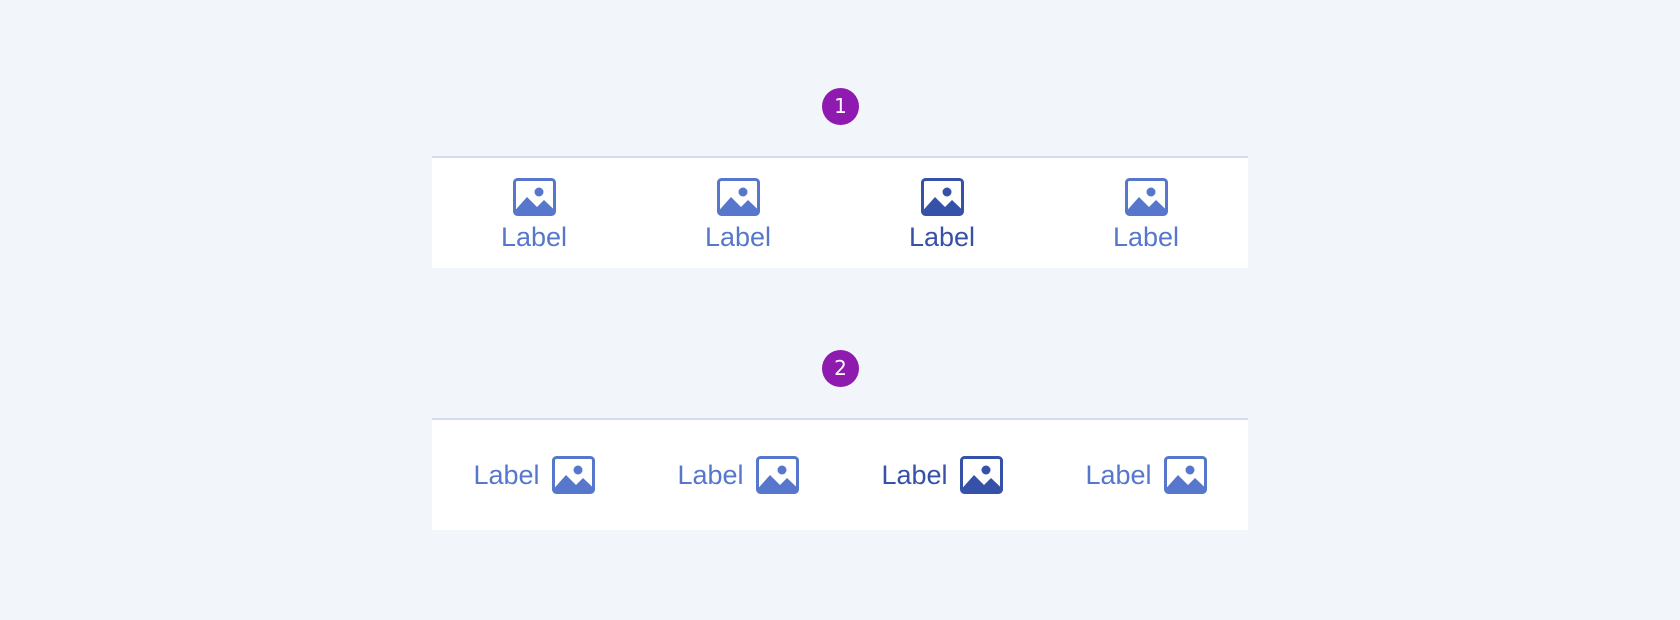 The height and width of the screenshot is (620, 1680). Describe the element at coordinates (840, 106) in the screenshot. I see `step-badge-1: 1` at that location.